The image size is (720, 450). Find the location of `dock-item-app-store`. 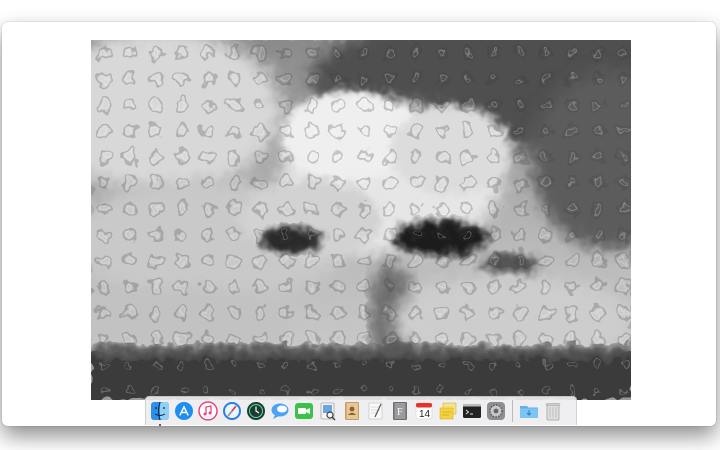

dock-item-app-store is located at coordinates (184, 411).